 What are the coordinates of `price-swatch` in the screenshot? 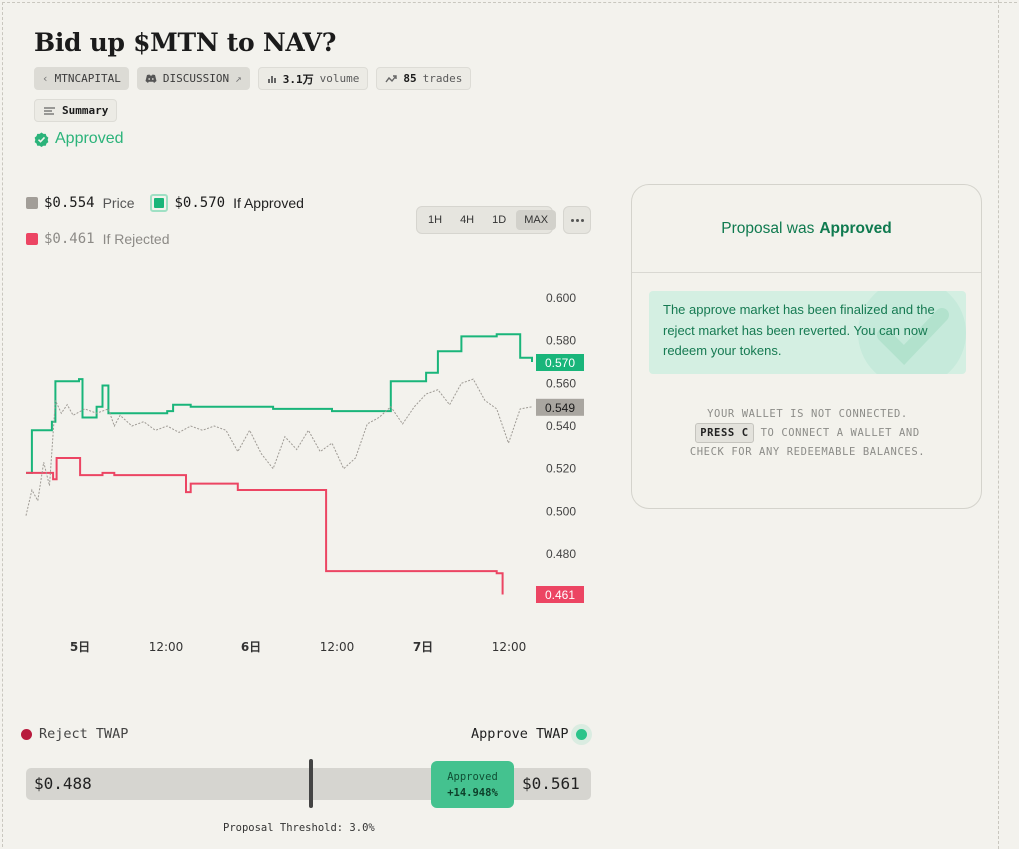 It's located at (32, 203).